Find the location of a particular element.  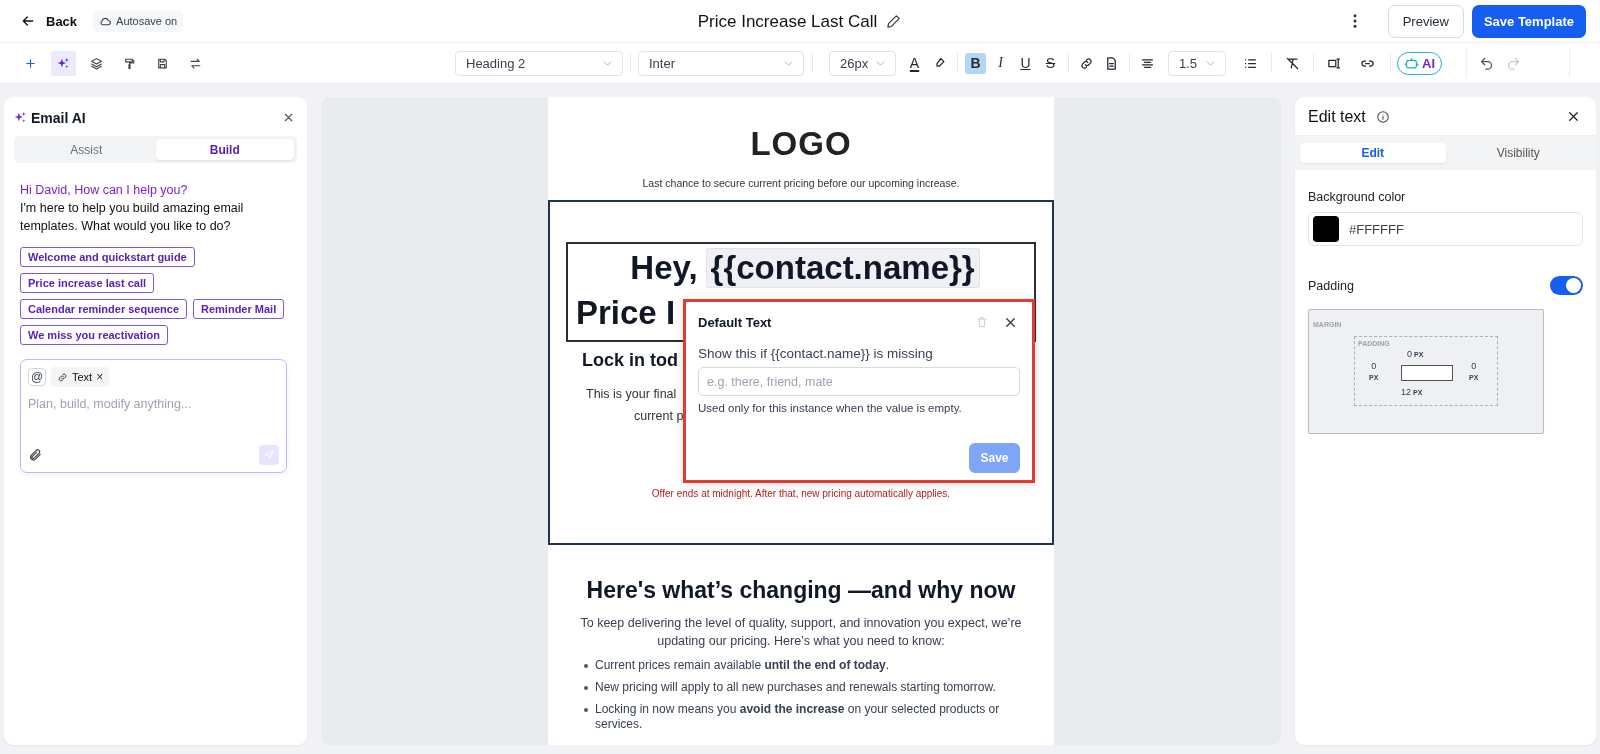

back-arrow-icon is located at coordinates (28, 21).